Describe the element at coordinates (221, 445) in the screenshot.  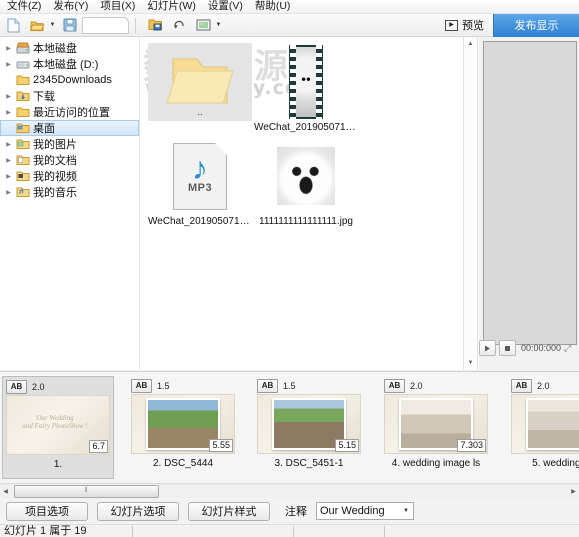
I see `slide-duration-badge: 5.55` at that location.